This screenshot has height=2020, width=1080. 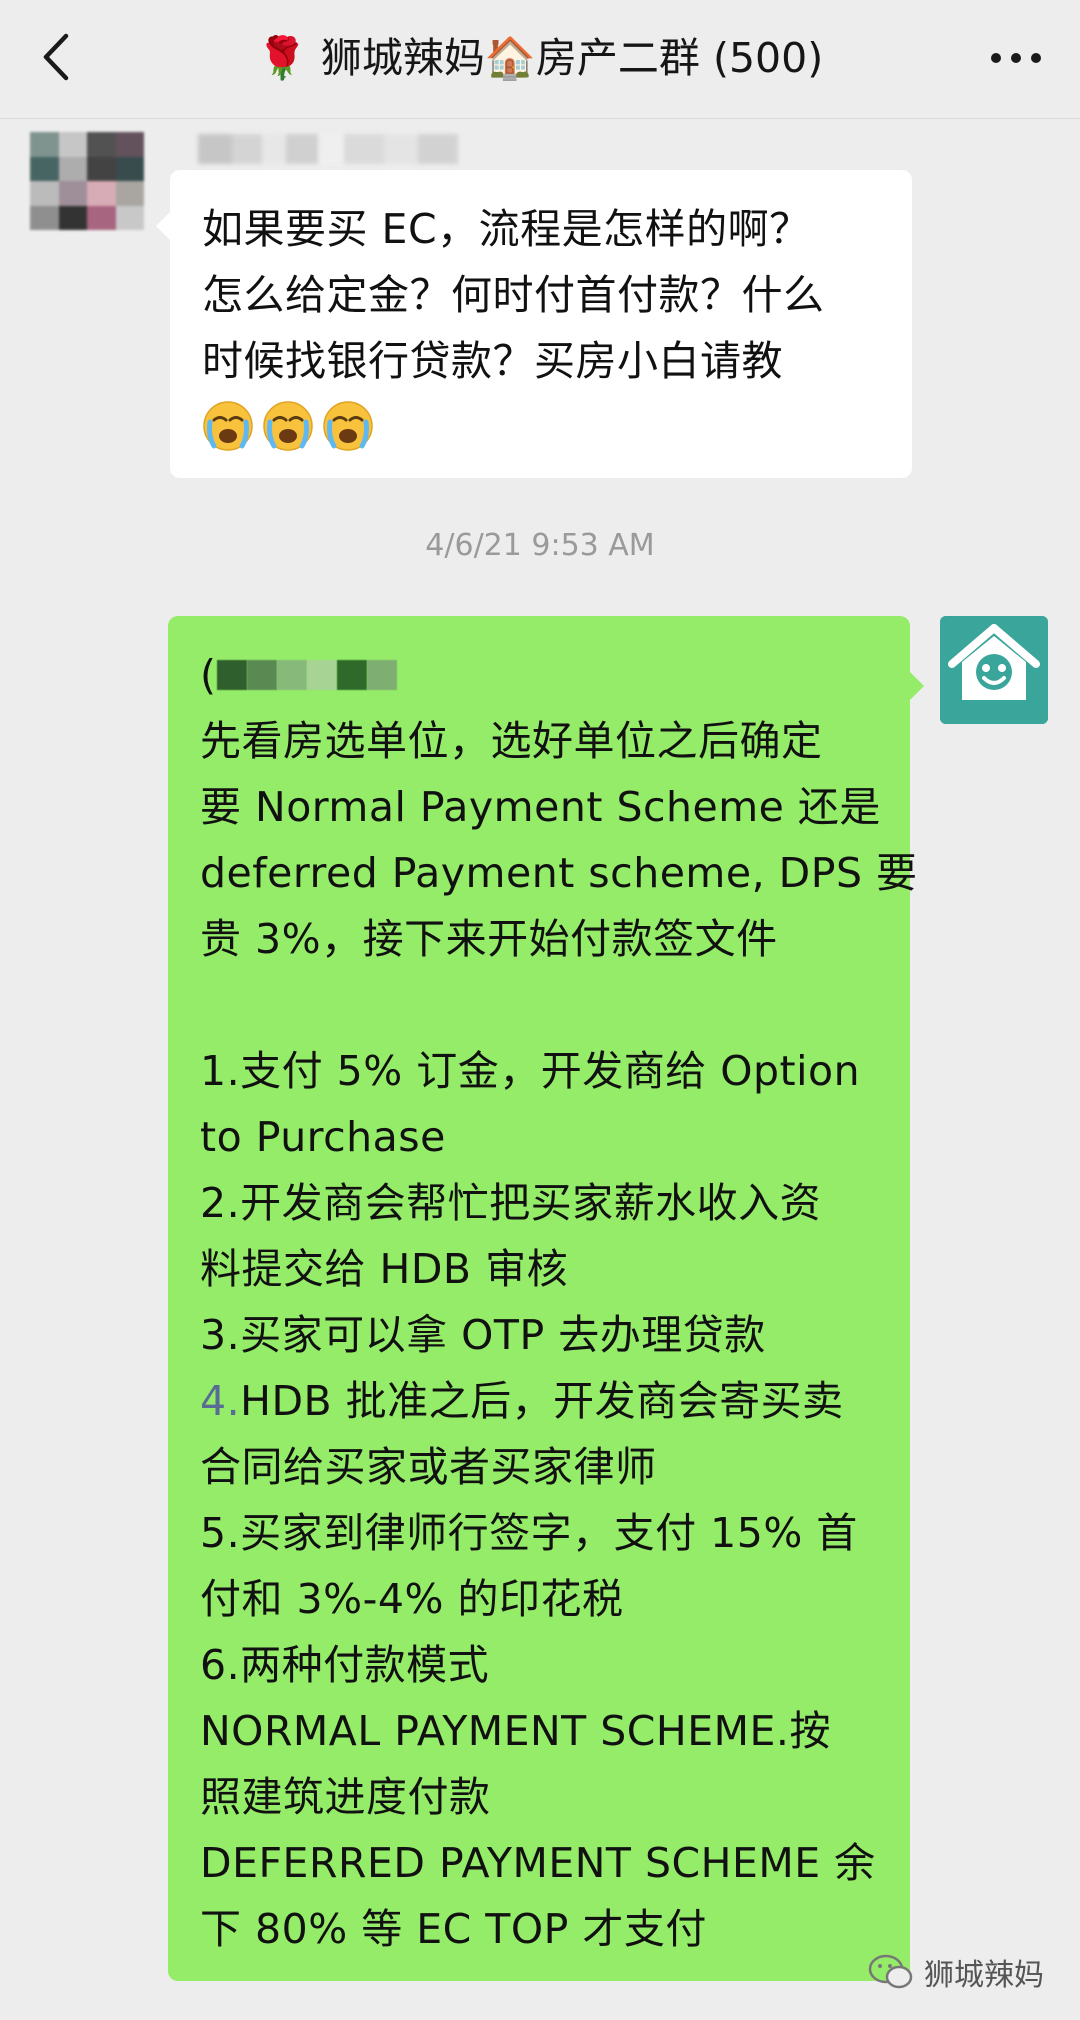 What do you see at coordinates (530, 1071) in the screenshot?
I see `message-line: 1.支付 5% 订金，开发商给 Option` at bounding box center [530, 1071].